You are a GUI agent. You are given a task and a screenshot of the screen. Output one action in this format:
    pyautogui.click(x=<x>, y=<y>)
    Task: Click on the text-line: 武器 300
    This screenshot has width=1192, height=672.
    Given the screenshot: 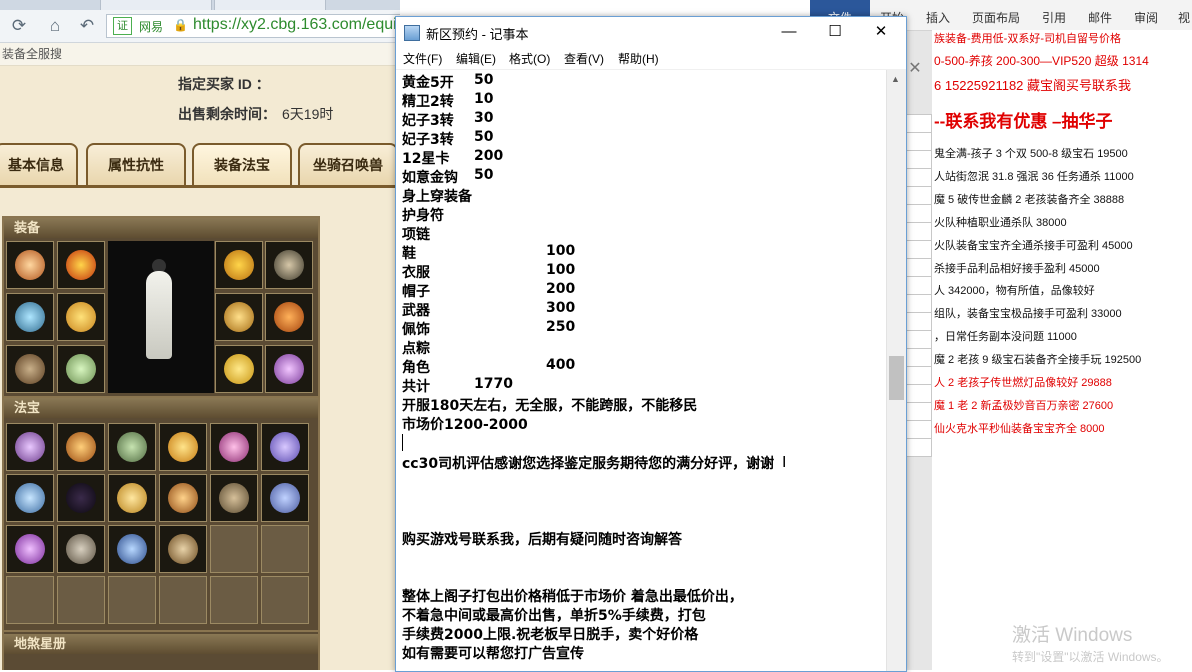 What is the action you would take?
    pyautogui.click(x=488, y=310)
    